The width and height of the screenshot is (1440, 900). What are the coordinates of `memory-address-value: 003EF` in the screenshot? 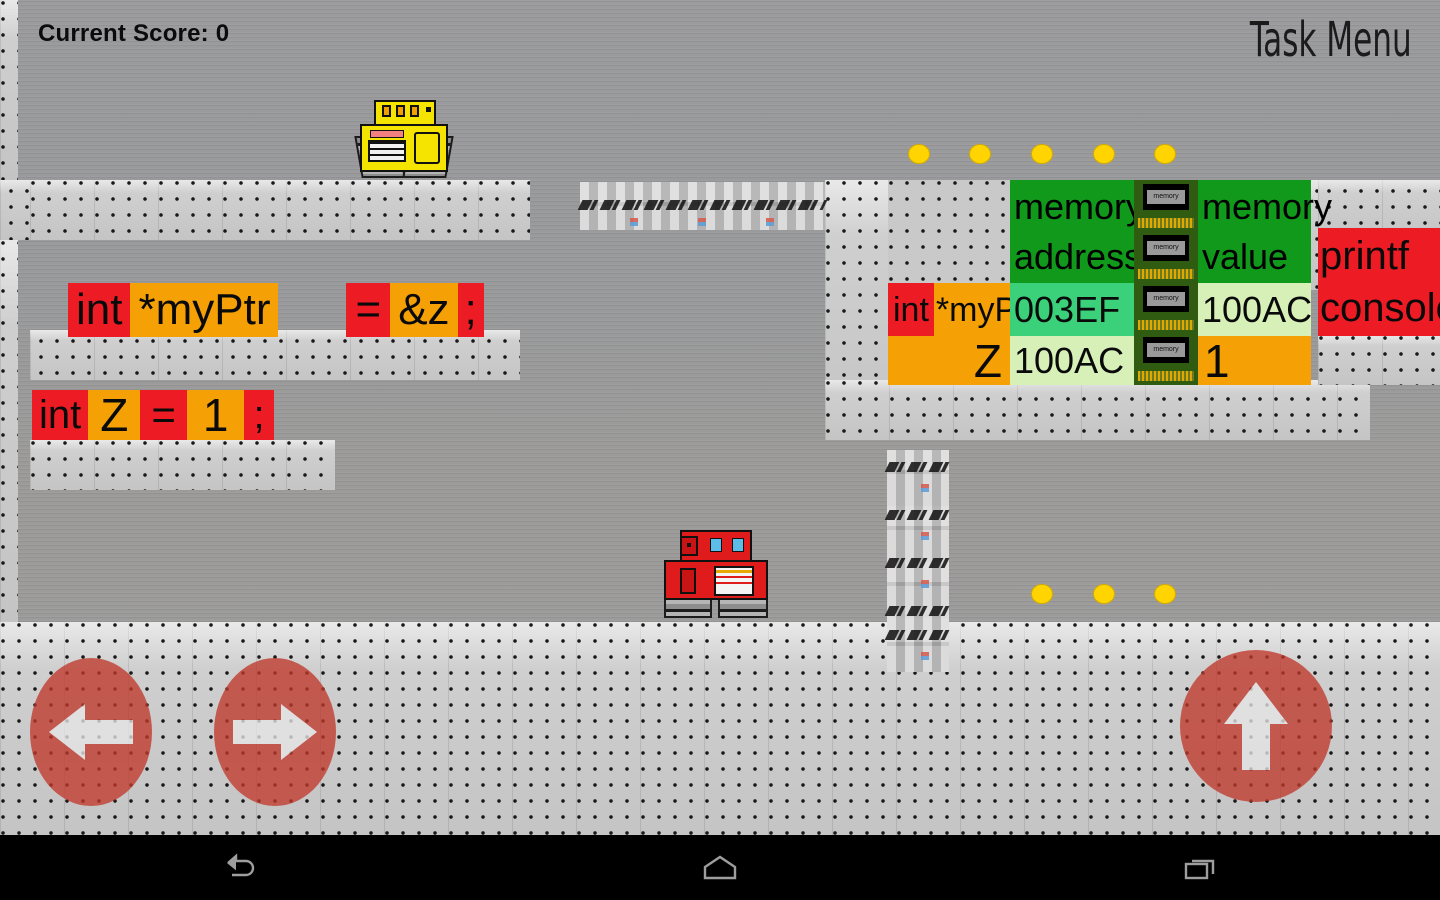 It's located at (1072, 309).